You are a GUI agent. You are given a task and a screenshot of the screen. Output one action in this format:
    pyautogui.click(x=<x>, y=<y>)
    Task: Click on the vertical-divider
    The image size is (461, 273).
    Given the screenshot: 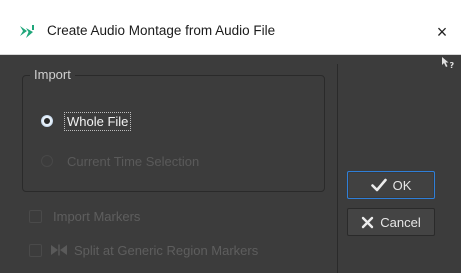 What is the action you would take?
    pyautogui.click(x=337, y=168)
    